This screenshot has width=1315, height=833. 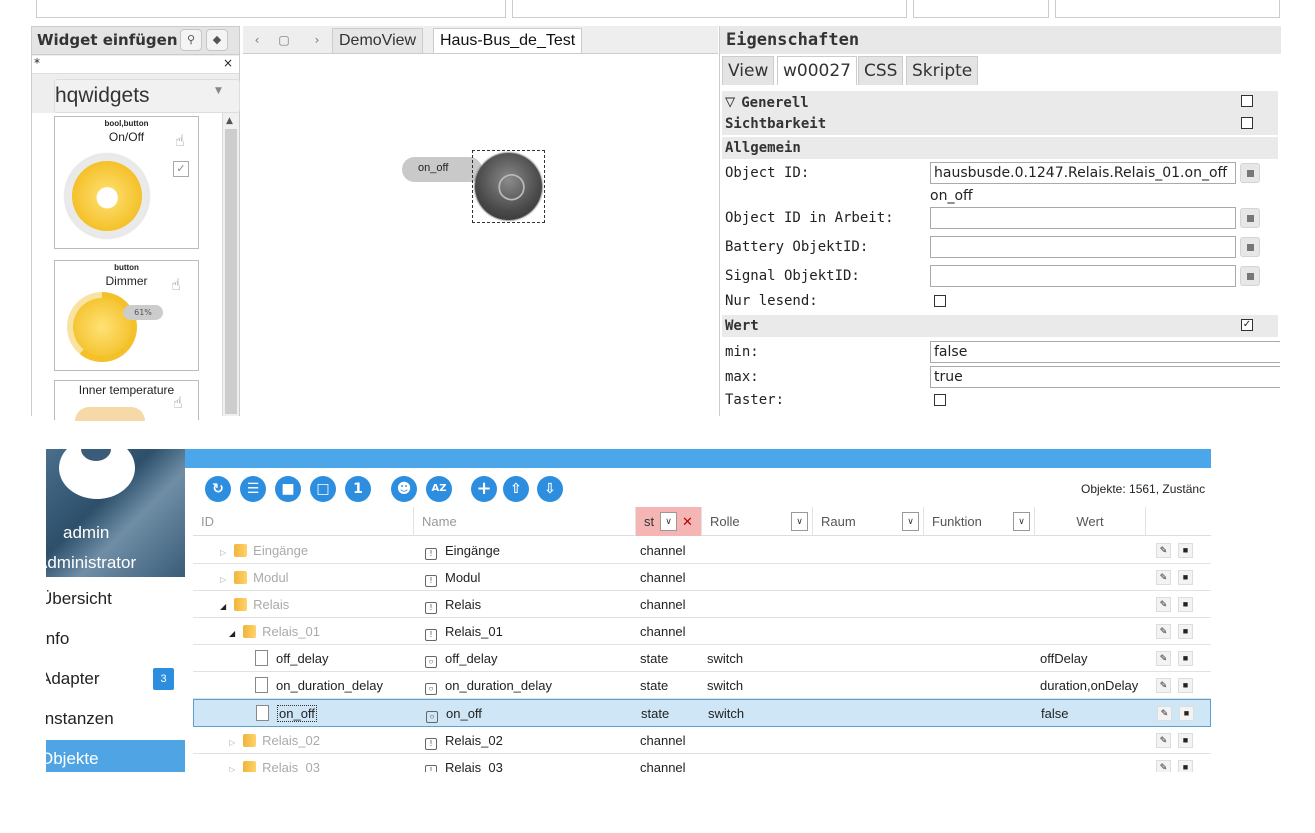 What do you see at coordinates (115, 719) in the screenshot?
I see `nav-instances: Instanzen` at bounding box center [115, 719].